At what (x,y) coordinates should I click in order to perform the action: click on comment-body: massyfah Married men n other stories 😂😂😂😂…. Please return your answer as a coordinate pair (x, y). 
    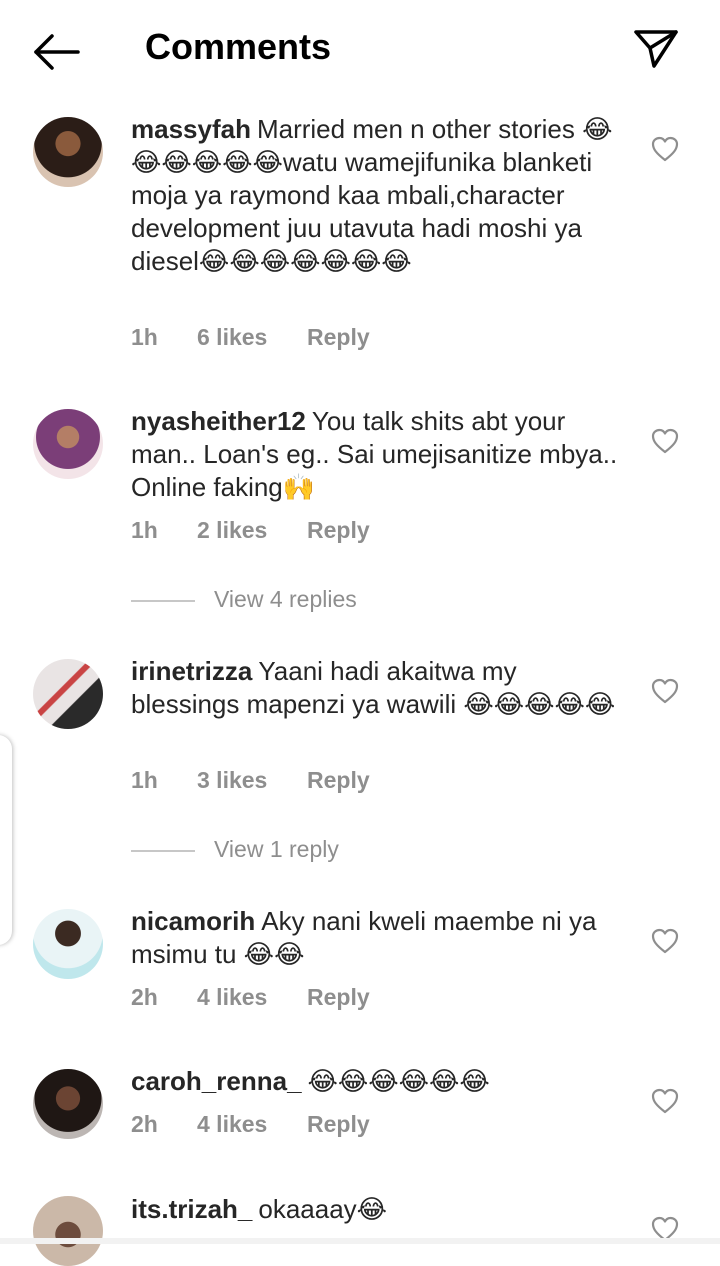
    Looking at the image, I should click on (376, 195).